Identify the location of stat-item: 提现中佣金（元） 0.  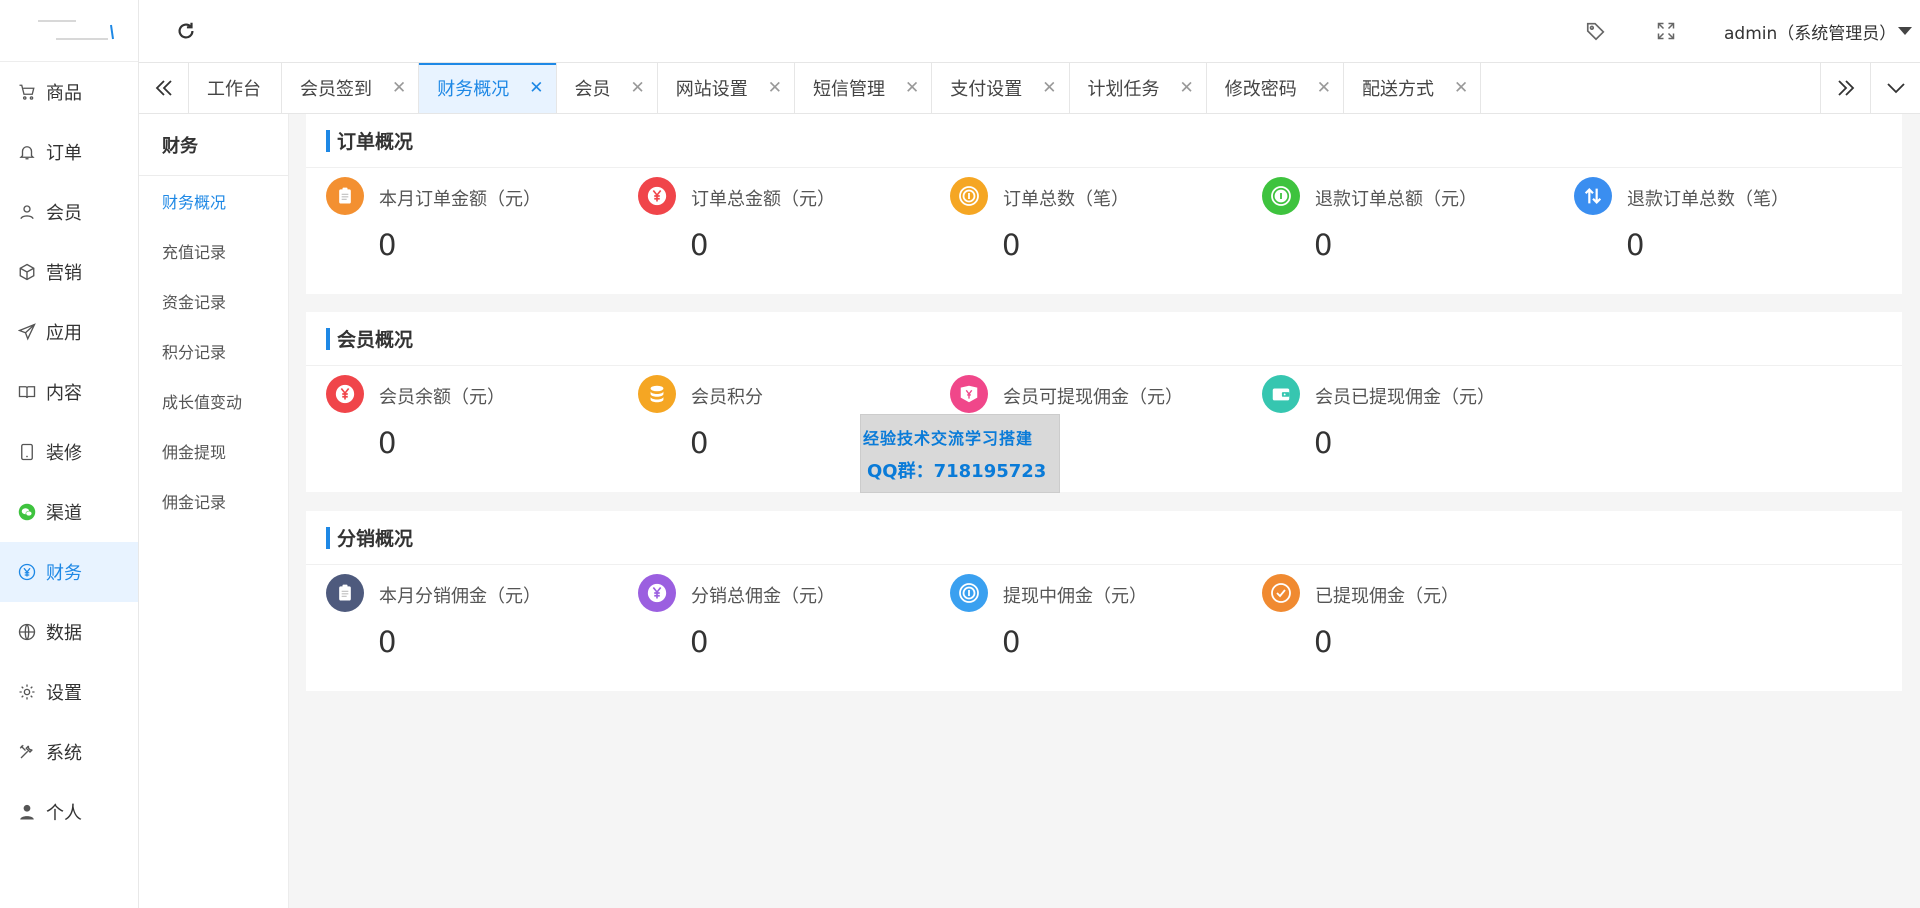
(1100, 615).